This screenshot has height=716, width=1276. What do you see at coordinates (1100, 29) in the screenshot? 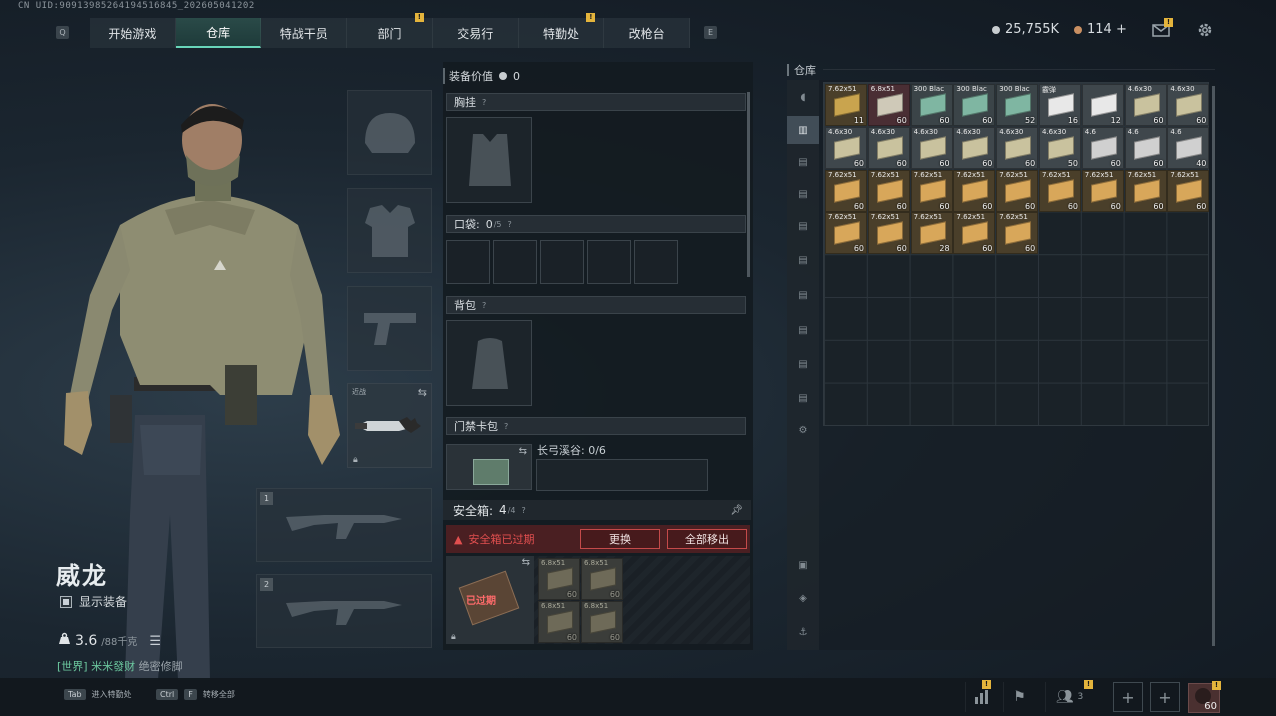
I see `bronze-currency: 114 +` at bounding box center [1100, 29].